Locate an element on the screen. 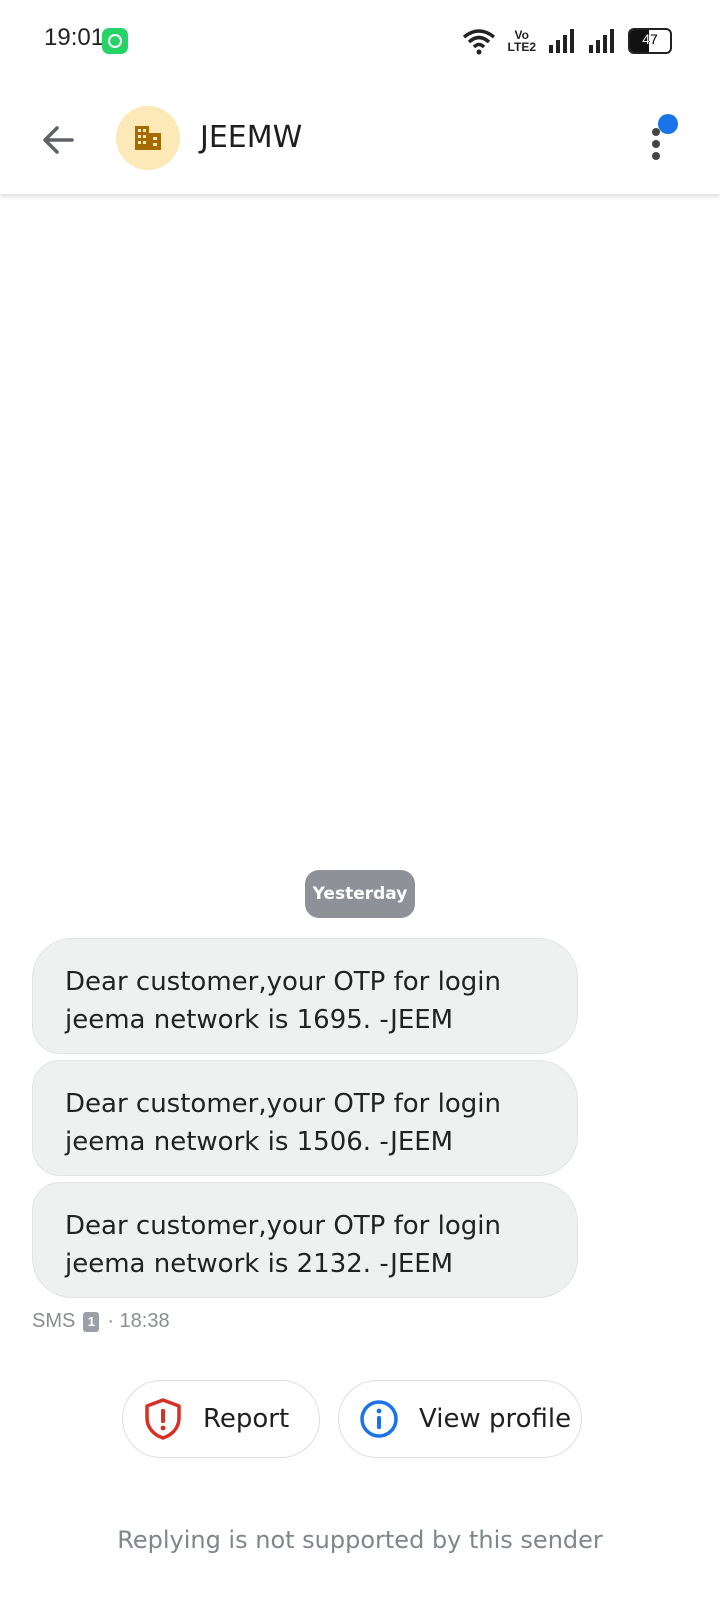 The width and height of the screenshot is (720, 1604). date-divider: Yesterday is located at coordinates (360, 894).